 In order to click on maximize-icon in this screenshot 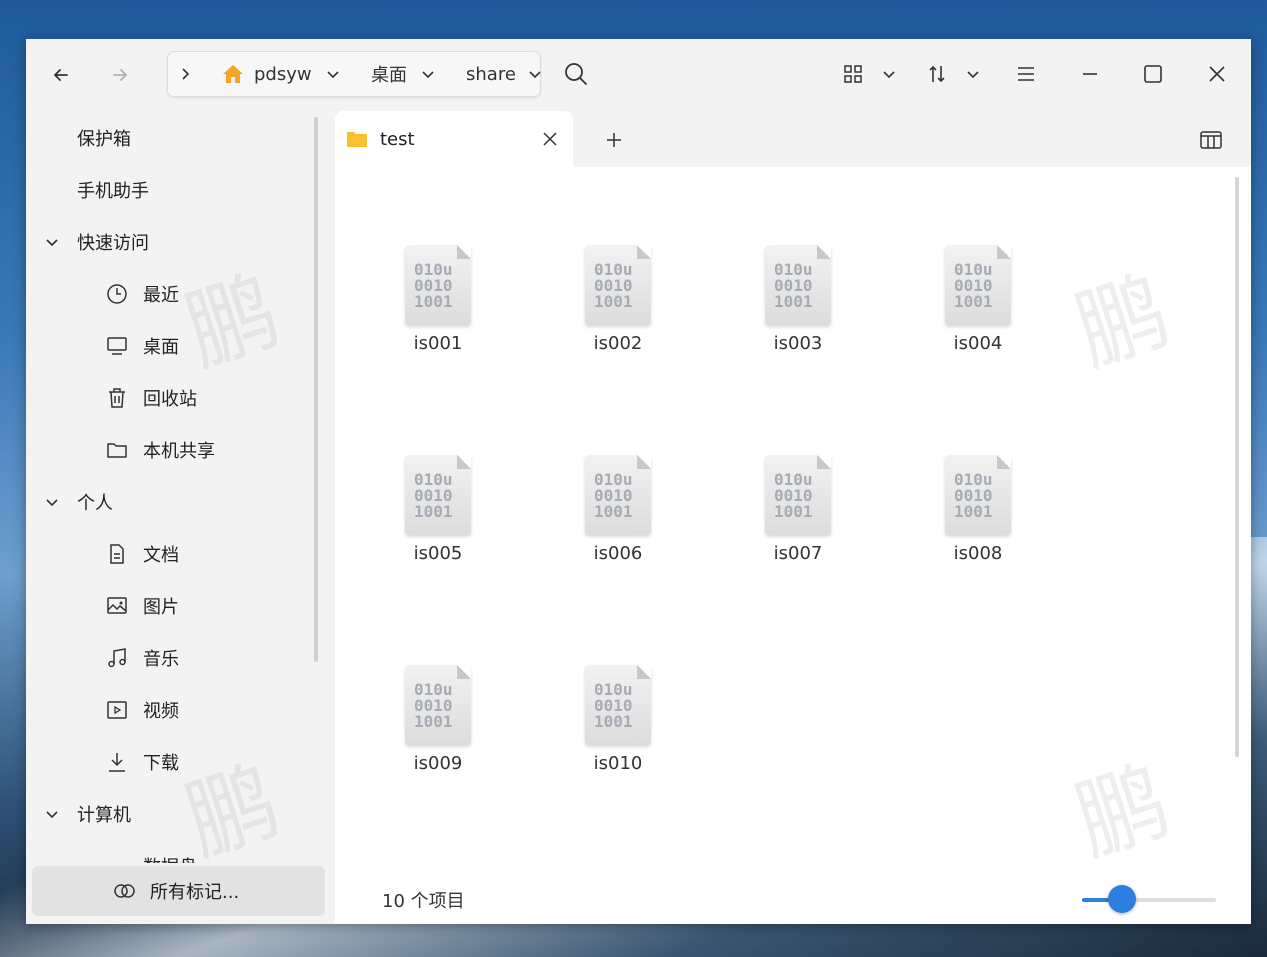, I will do `click(1153, 74)`.